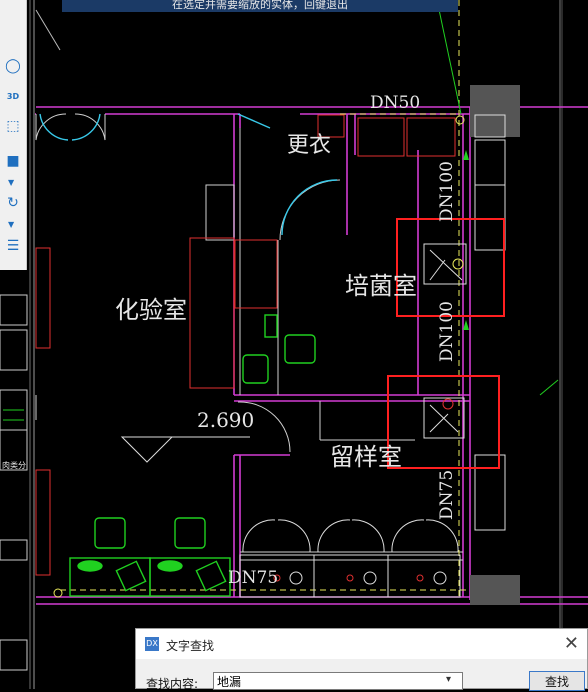 The image size is (588, 692). What do you see at coordinates (395, 103) in the screenshot?
I see `pipe-label-dn50: DN50` at bounding box center [395, 103].